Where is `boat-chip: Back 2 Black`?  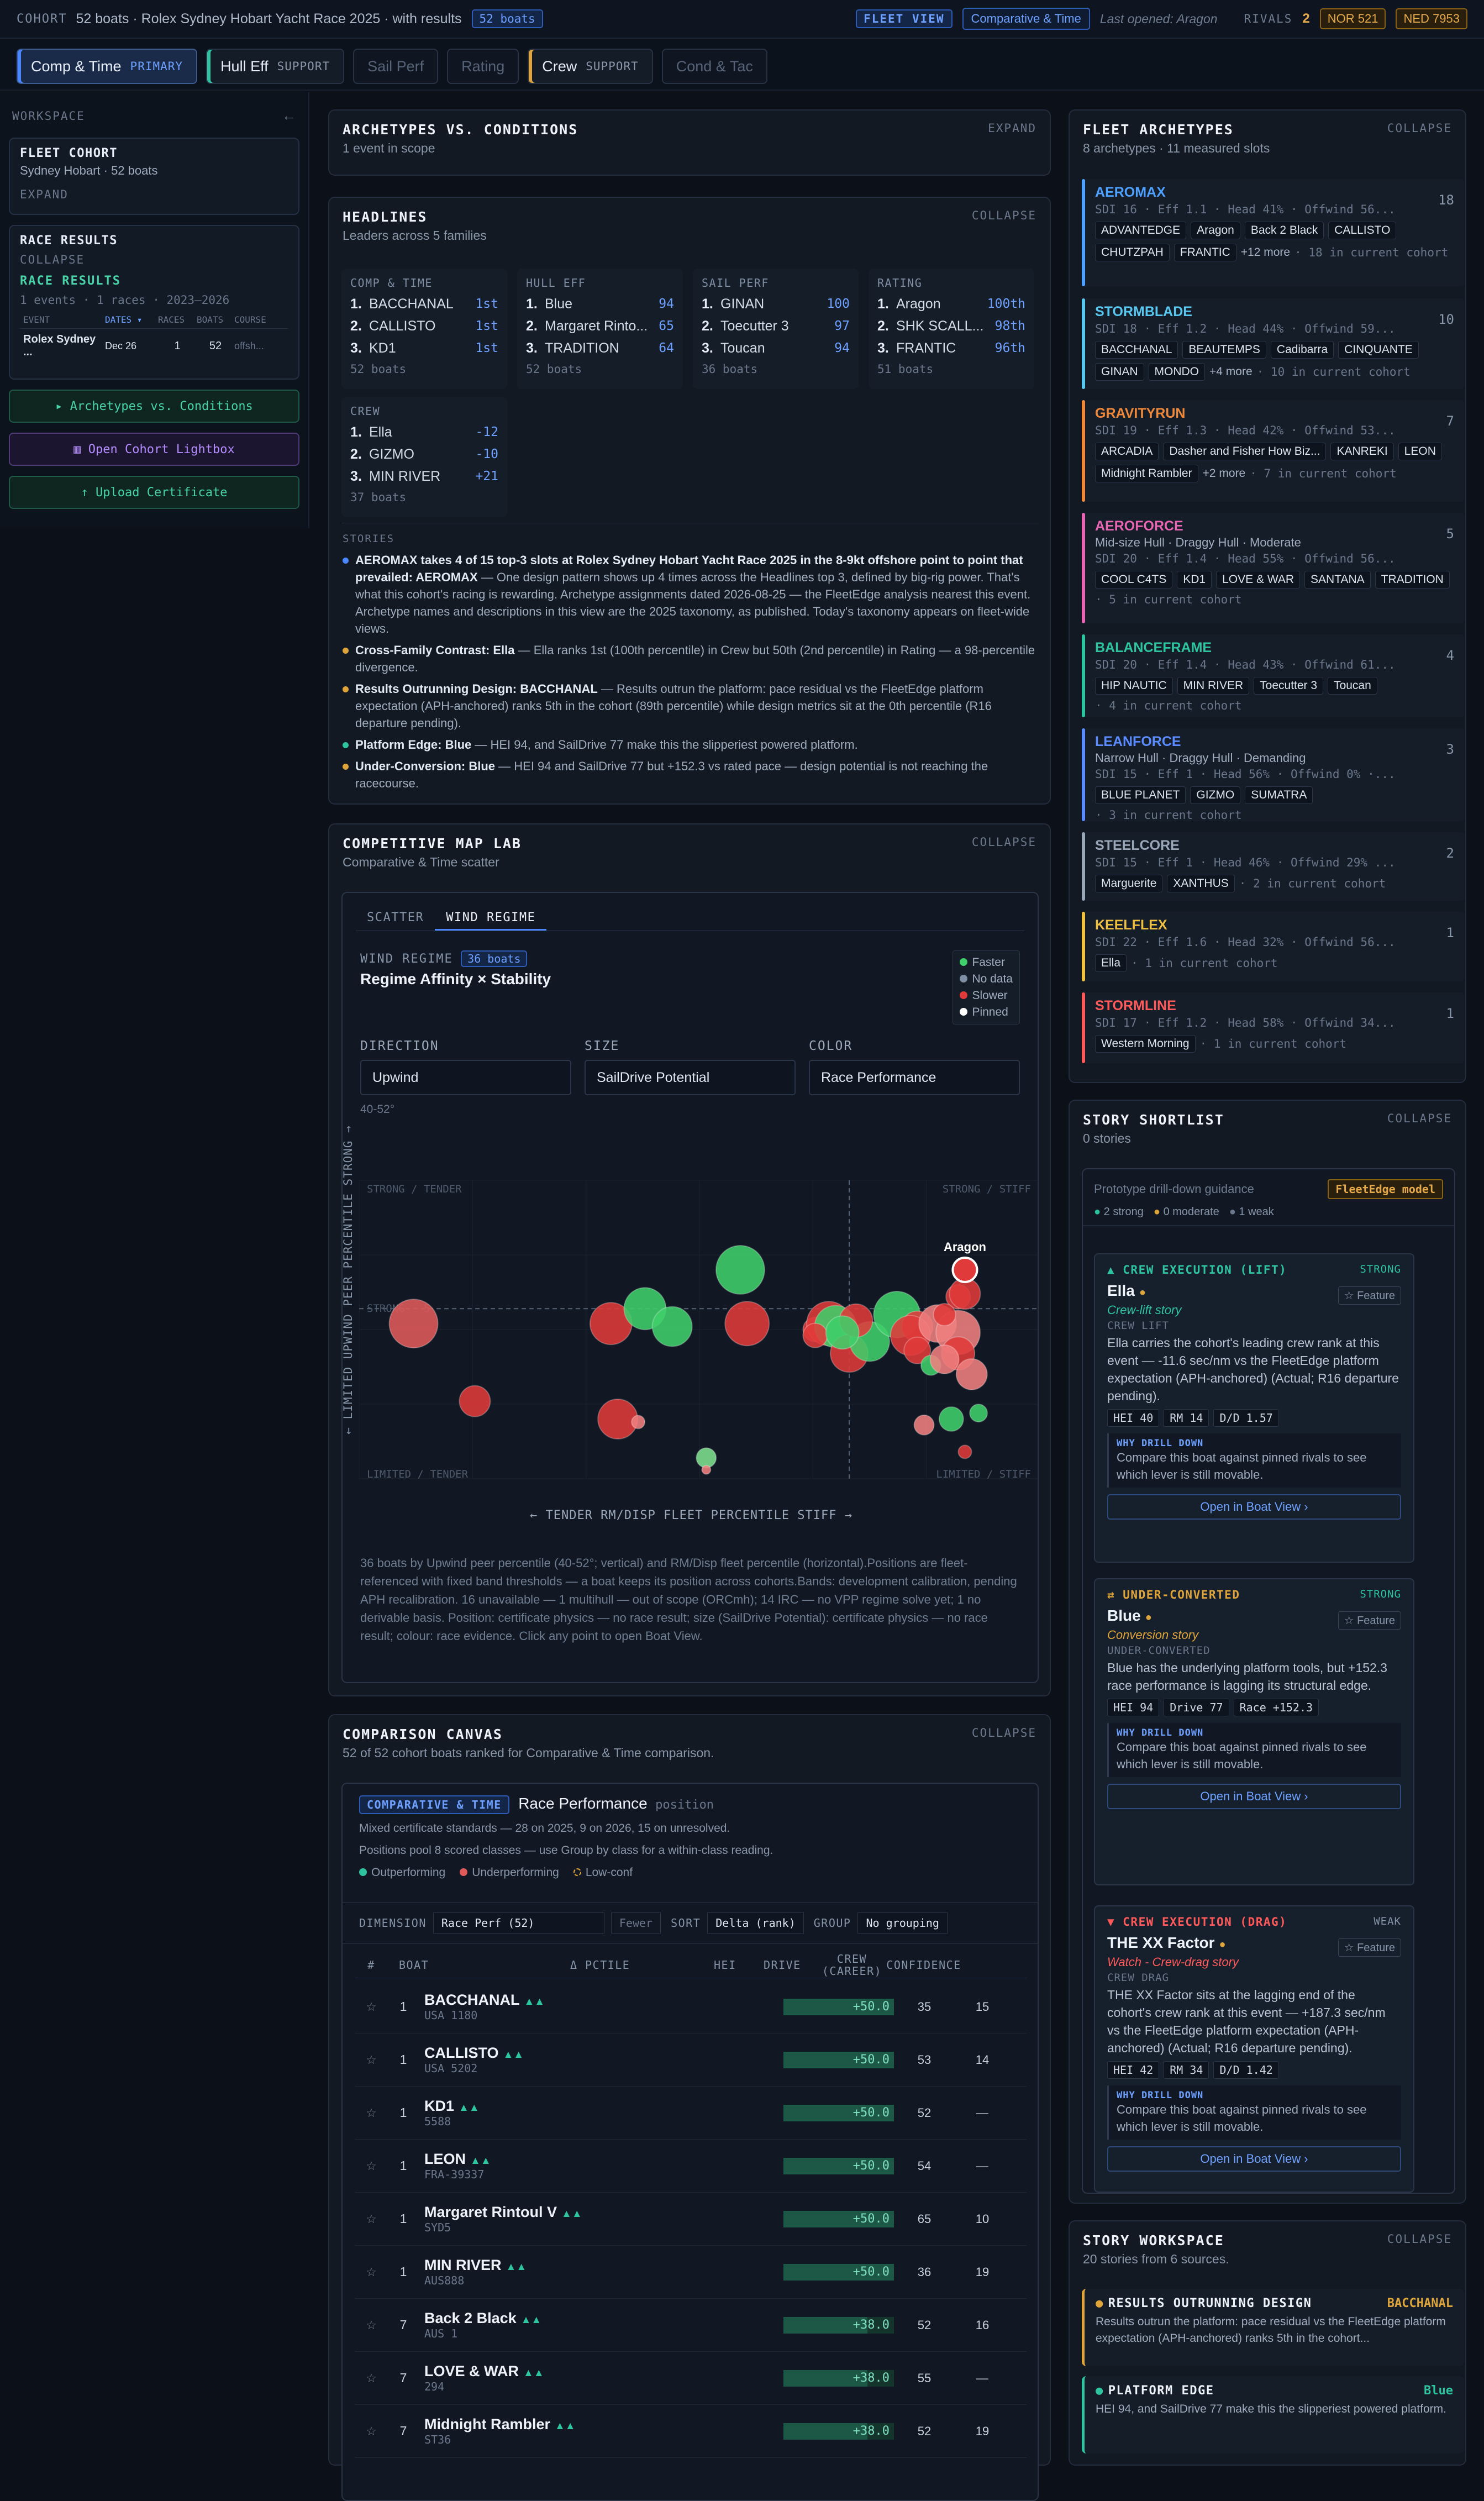
boat-chip: Back 2 Black is located at coordinates (1284, 230).